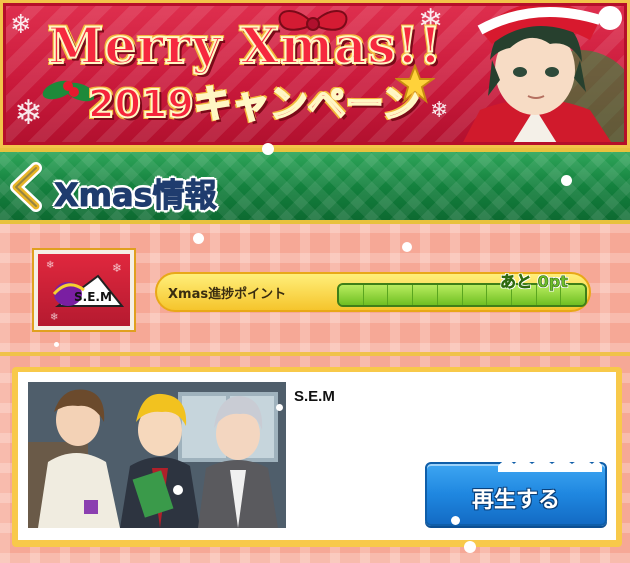 The width and height of the screenshot is (630, 563). Describe the element at coordinates (315, 186) in the screenshot. I see `page-header: Xmas情報` at that location.